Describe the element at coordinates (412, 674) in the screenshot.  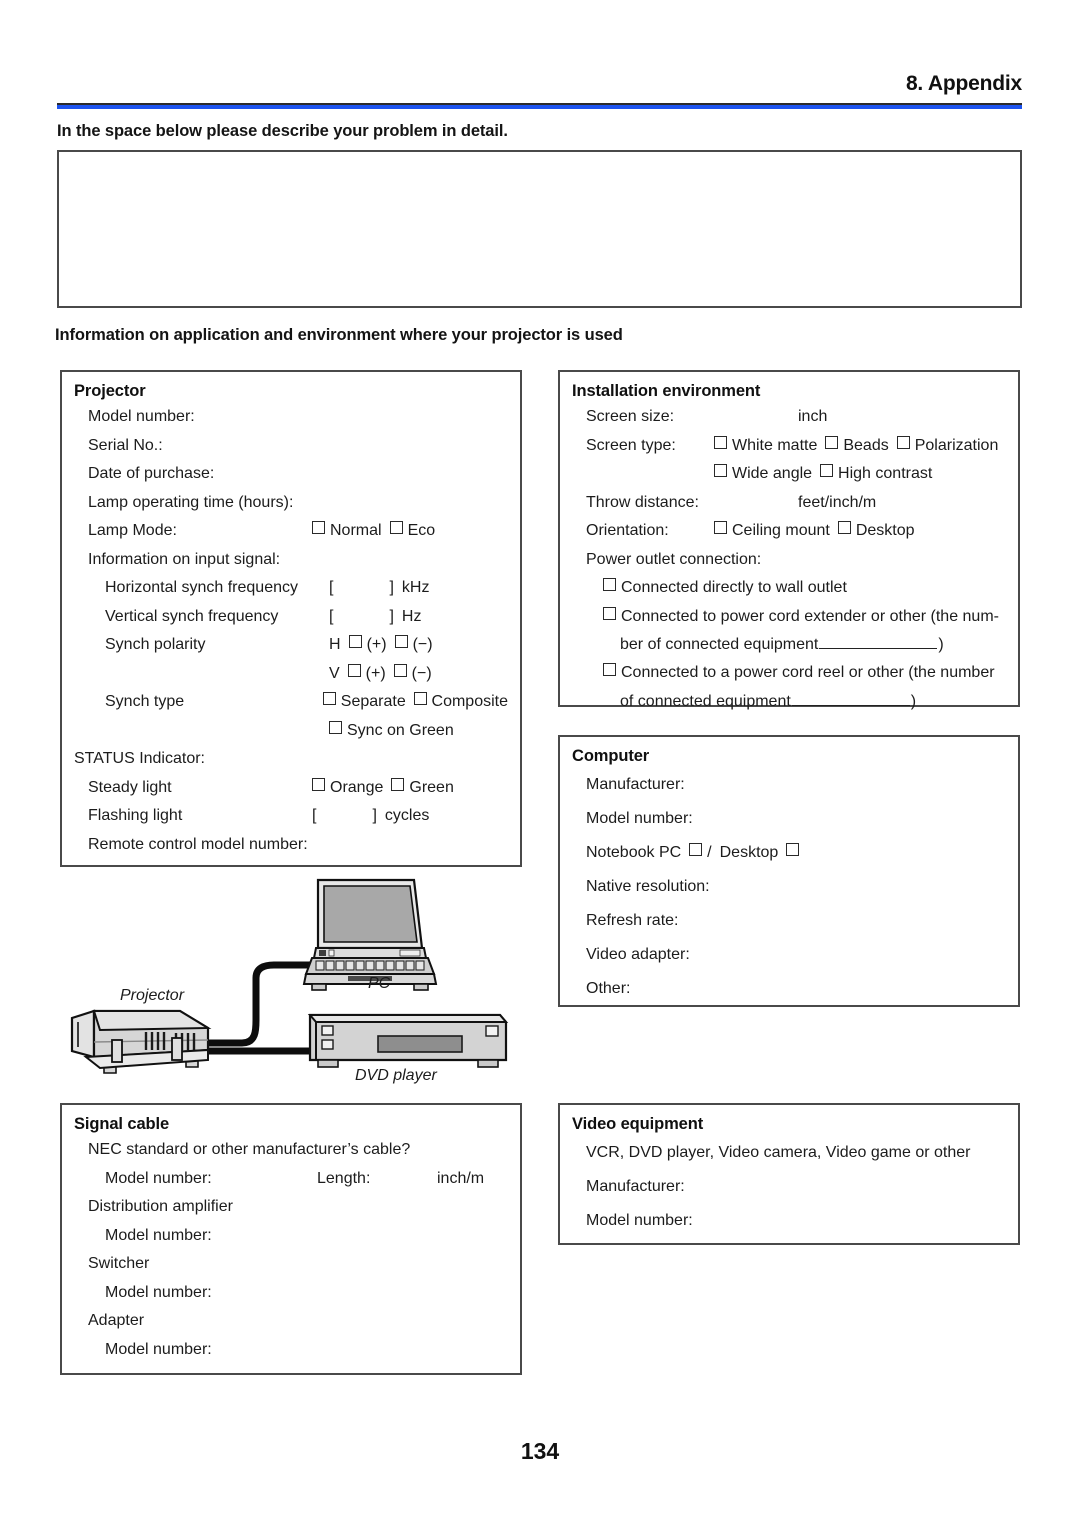
I see `polarity-v-minus-option: (−)` at that location.